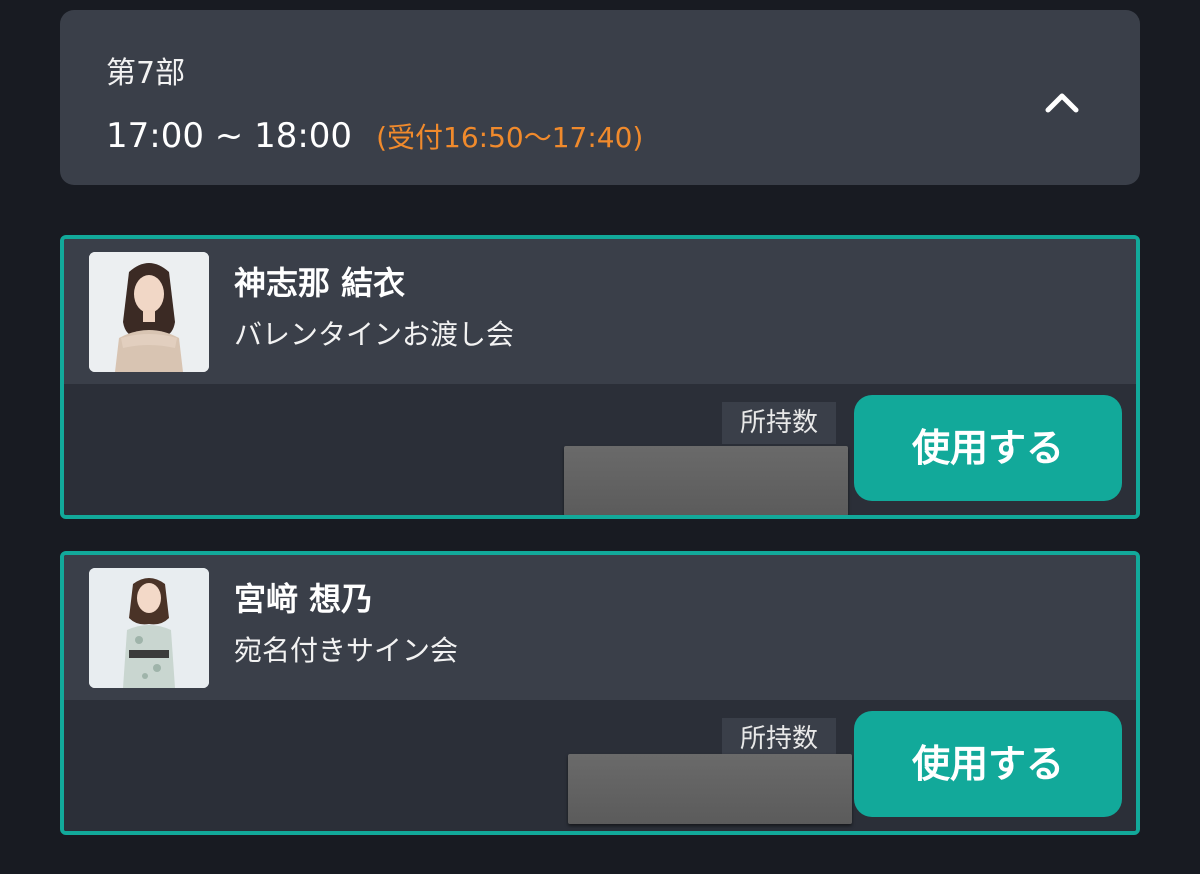 This screenshot has height=874, width=1200. Describe the element at coordinates (320, 283) in the screenshot. I see `member-name: 神志那 結衣` at that location.